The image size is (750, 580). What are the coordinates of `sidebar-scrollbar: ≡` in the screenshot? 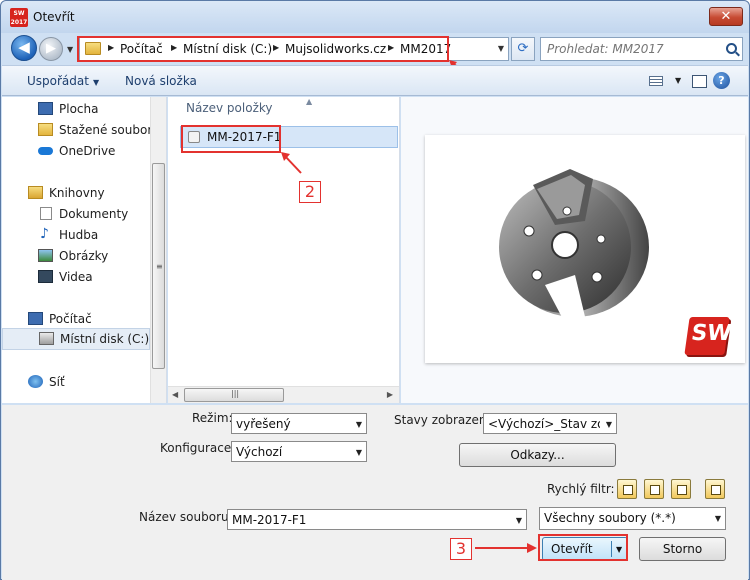 It's located at (158, 250).